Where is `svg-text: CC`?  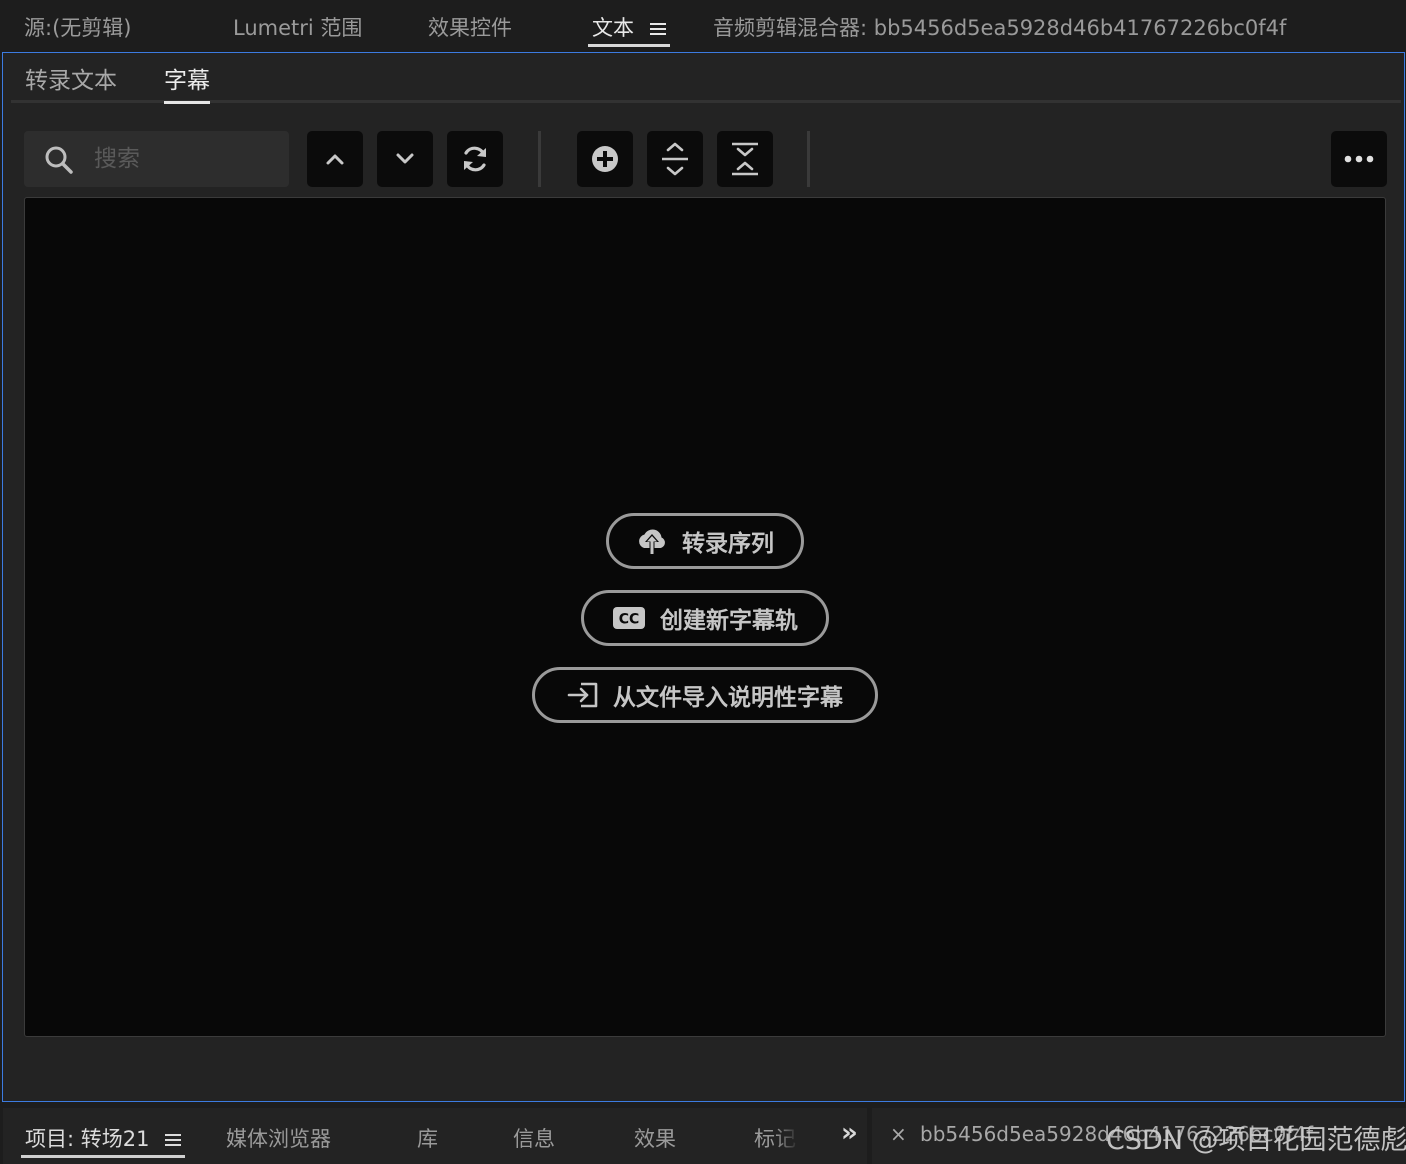
svg-text: CC is located at coordinates (629, 620).